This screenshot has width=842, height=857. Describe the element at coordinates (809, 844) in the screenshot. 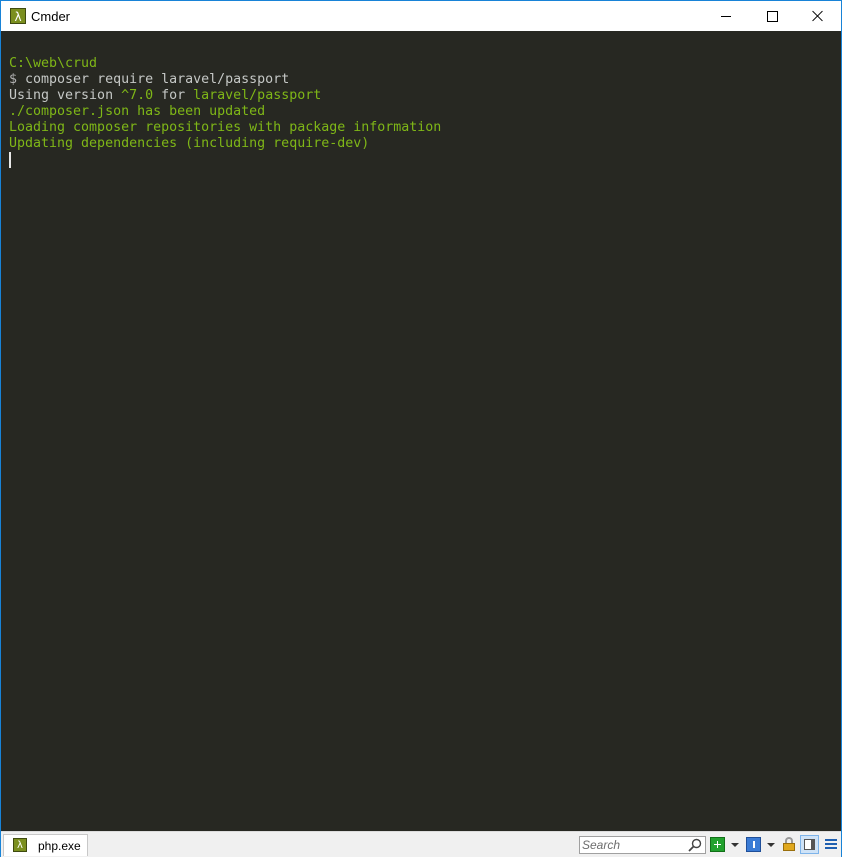

I see `panel-icon` at that location.